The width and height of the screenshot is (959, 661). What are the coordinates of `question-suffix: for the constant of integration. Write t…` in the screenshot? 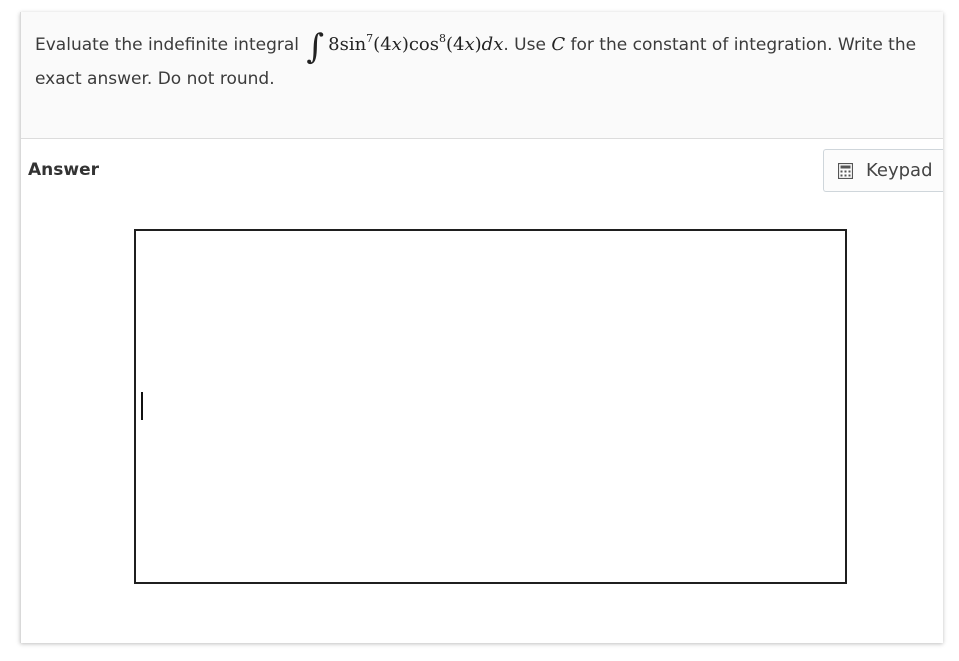 It's located at (743, 45).